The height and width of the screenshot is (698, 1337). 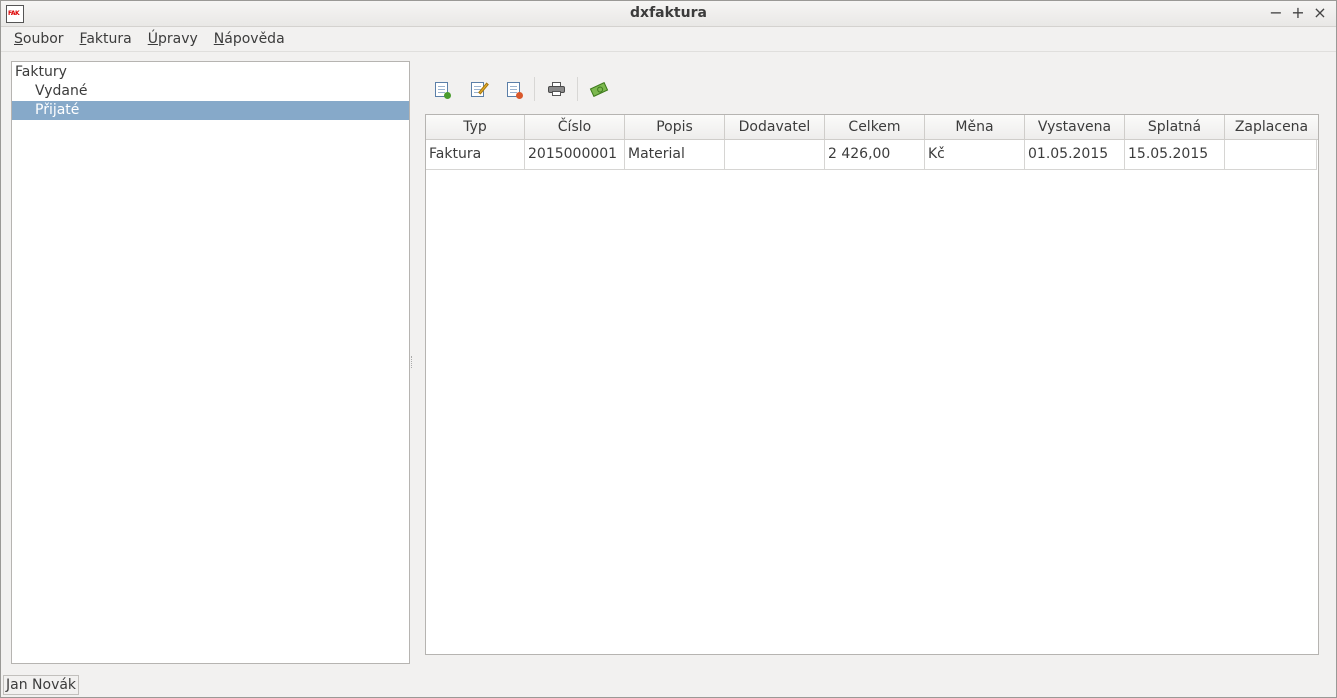 What do you see at coordinates (775, 127) in the screenshot?
I see `column-header-dodavatel: Dodavatel` at bounding box center [775, 127].